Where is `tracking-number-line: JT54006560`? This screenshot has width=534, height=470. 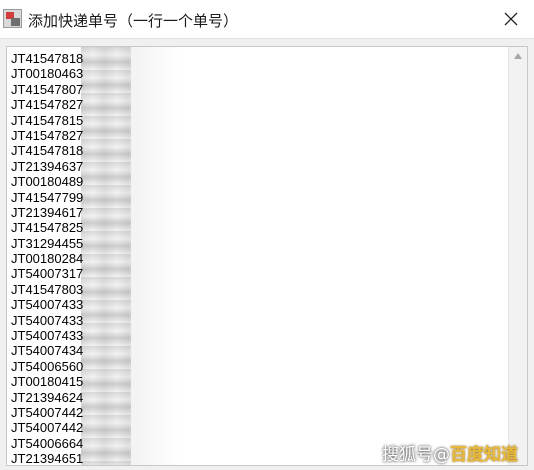
tracking-number-line: JT54006560 is located at coordinates (47, 366).